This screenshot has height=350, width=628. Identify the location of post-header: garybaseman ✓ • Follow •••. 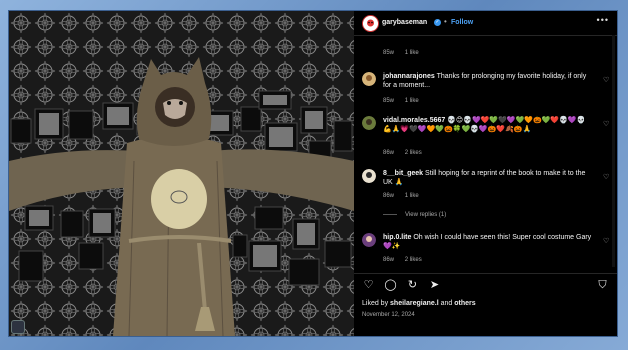
(485, 23).